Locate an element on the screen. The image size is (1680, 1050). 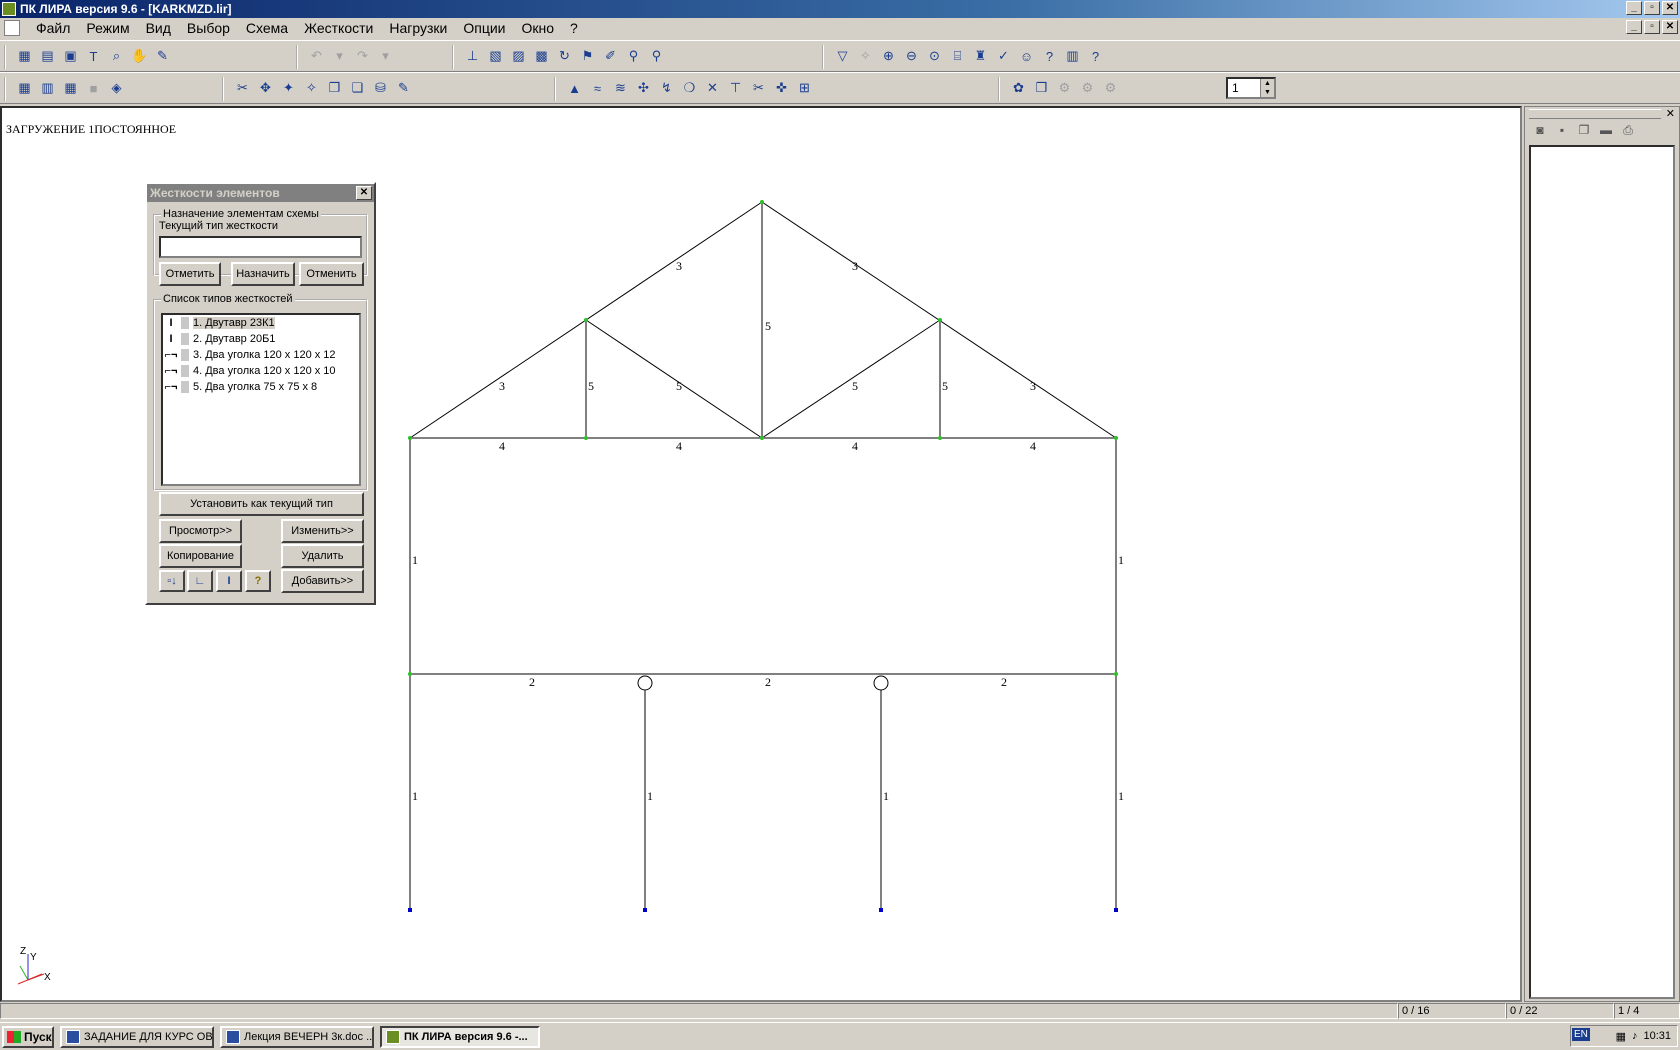
close-button: ✕ is located at coordinates (1670, 8).